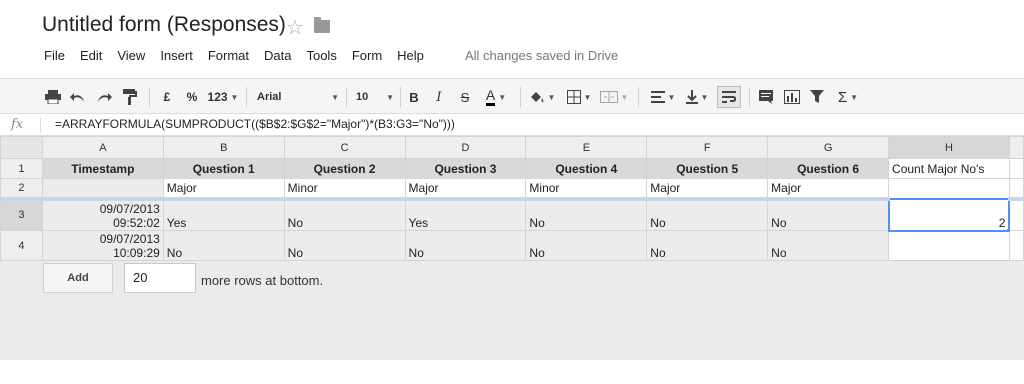 The image size is (1024, 384). I want to click on vertical-align-icon, so click(691, 97).